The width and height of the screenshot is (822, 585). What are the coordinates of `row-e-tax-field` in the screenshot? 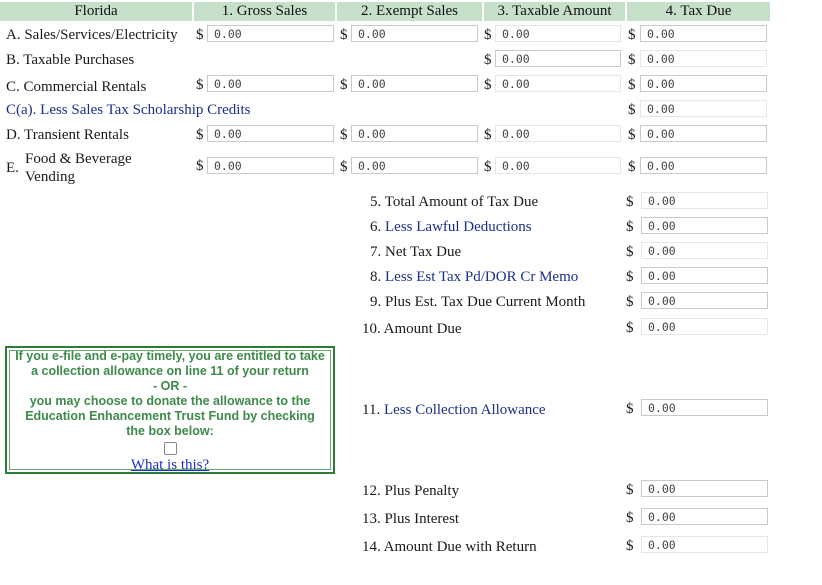 It's located at (706, 166).